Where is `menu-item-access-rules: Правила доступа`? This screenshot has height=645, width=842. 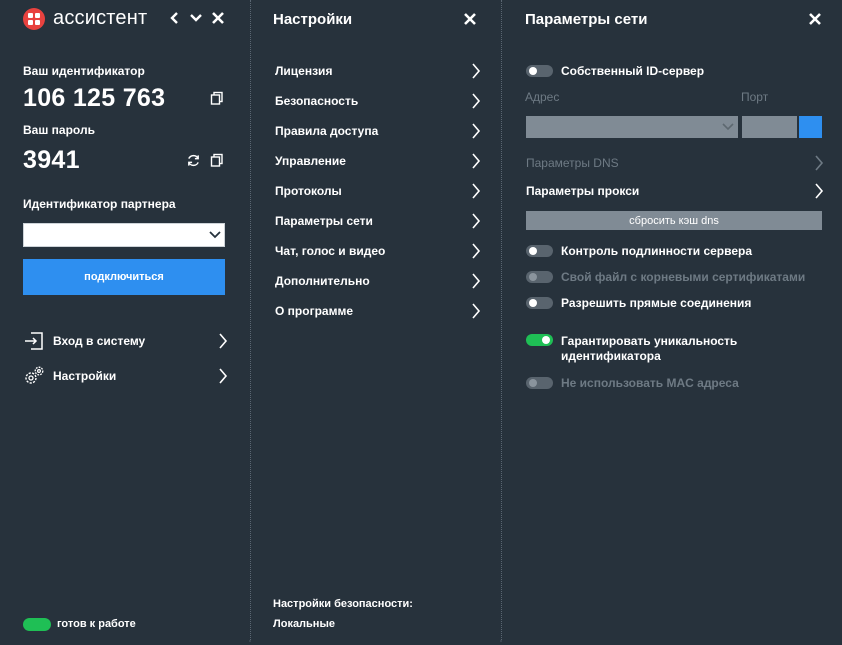
menu-item-access-rules: Правила доступа is located at coordinates (378, 131).